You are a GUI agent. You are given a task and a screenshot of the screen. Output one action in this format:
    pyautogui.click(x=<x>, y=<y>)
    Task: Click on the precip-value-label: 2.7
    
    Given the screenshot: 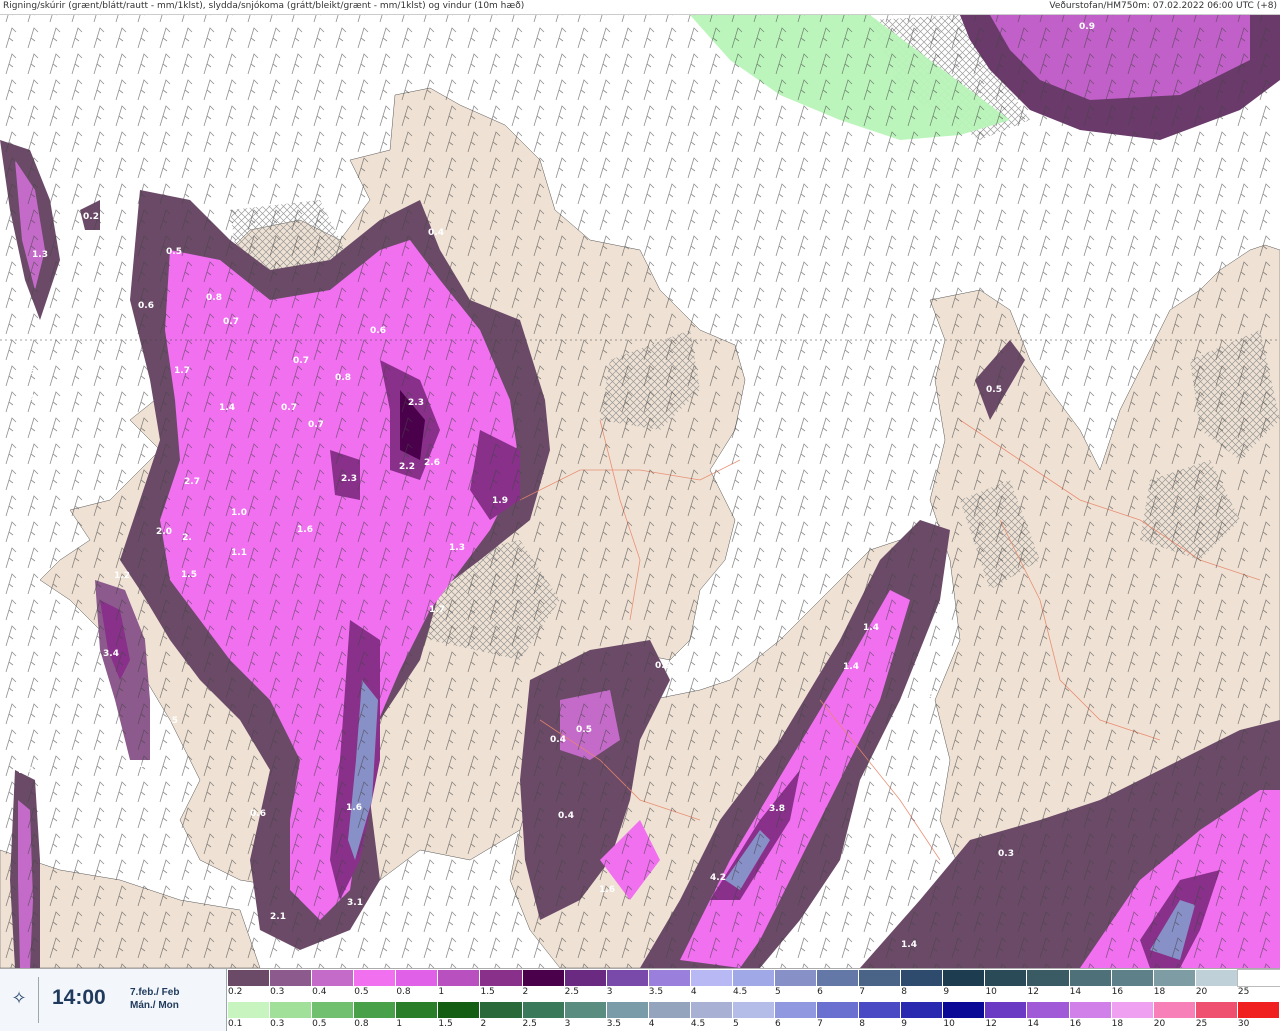 What is the action you would take?
    pyautogui.click(x=192, y=482)
    